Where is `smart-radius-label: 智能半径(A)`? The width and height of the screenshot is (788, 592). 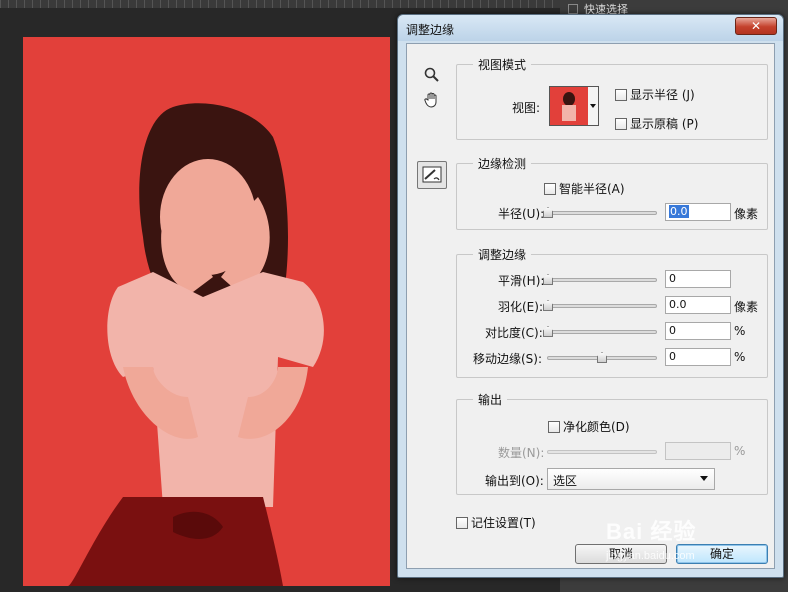
smart-radius-label: 智能半径(A) is located at coordinates (592, 189).